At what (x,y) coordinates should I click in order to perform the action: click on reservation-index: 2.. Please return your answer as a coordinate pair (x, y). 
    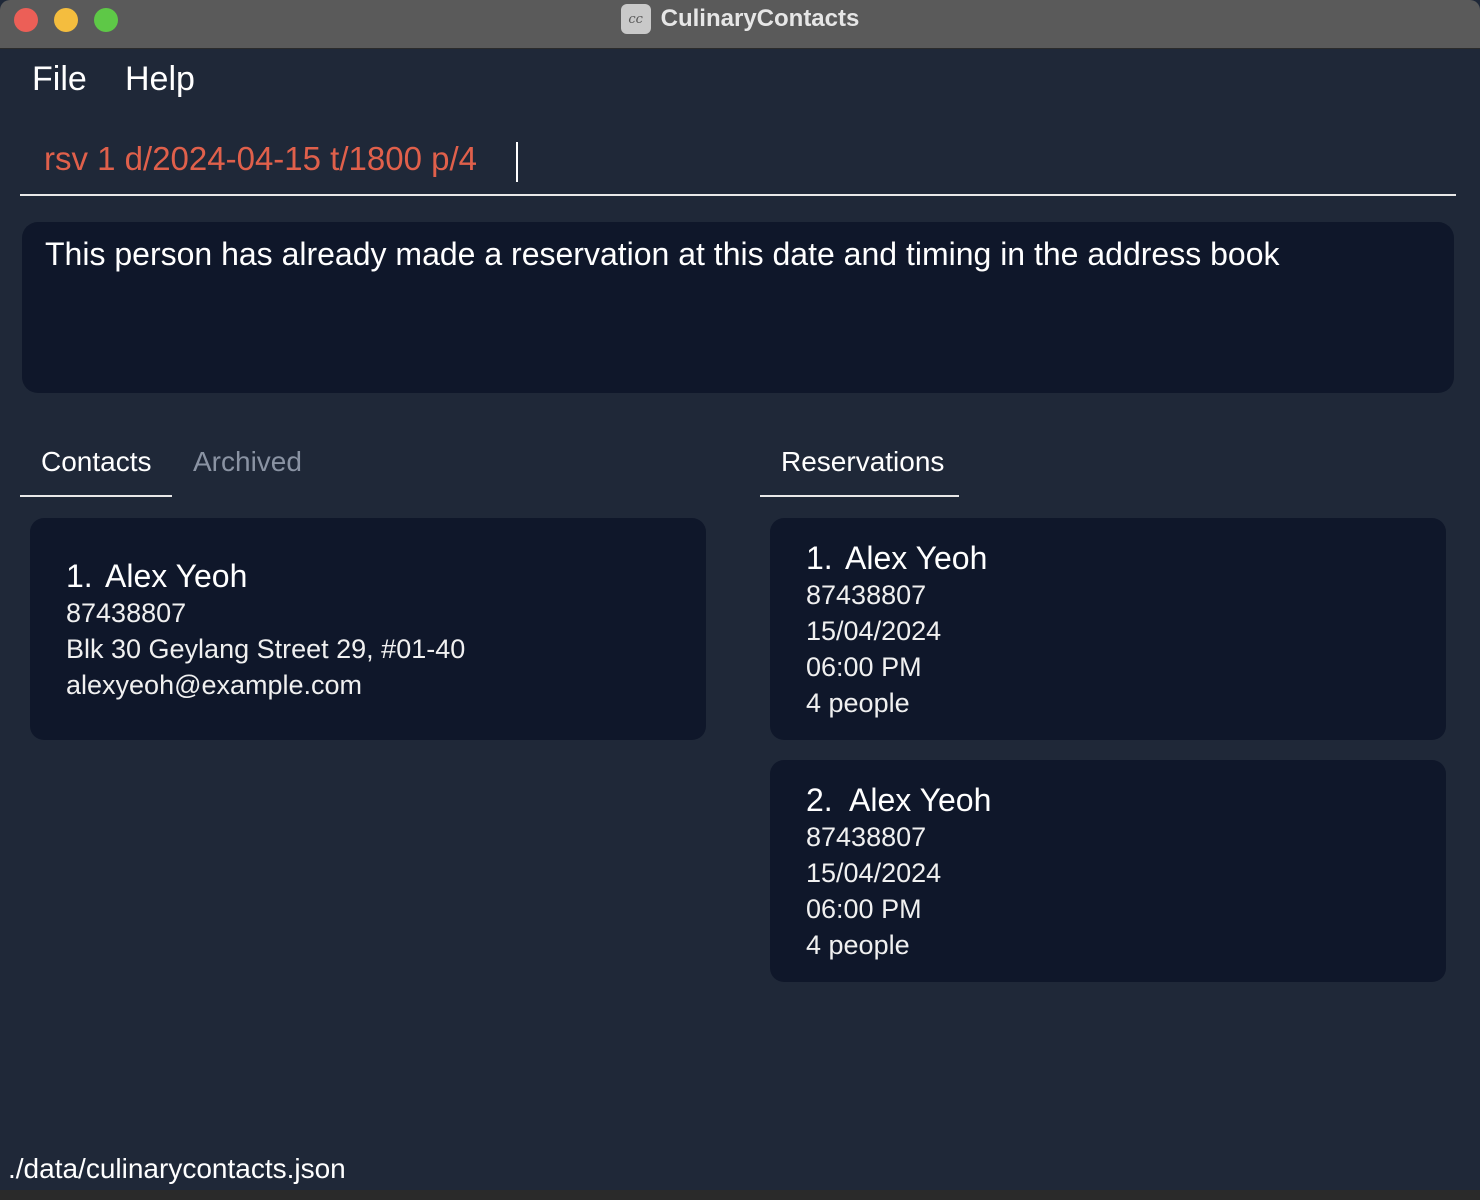
    Looking at the image, I should click on (819, 800).